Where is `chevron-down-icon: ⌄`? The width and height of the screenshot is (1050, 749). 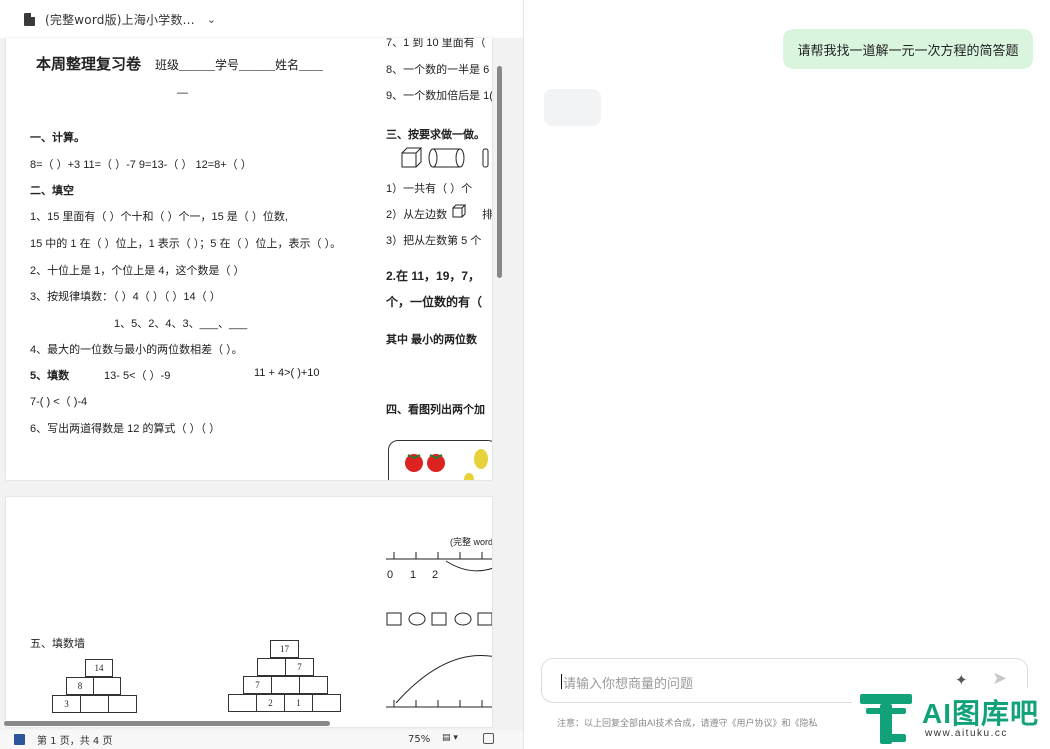 chevron-down-icon: ⌄ is located at coordinates (211, 19).